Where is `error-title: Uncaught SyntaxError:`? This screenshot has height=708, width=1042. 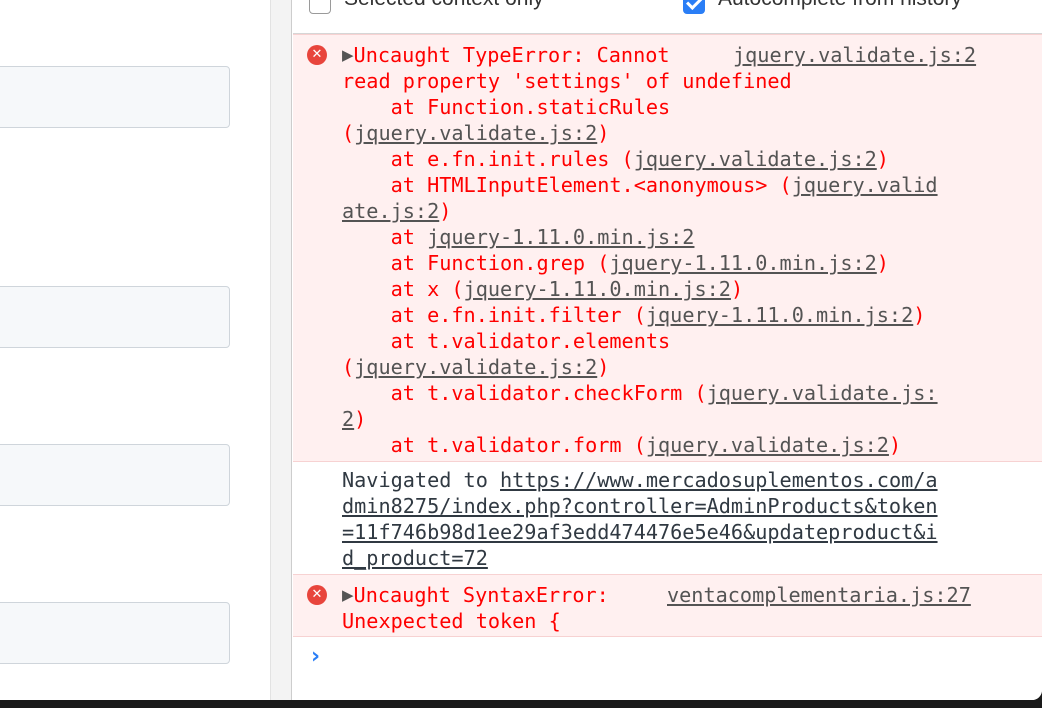 error-title: Uncaught SyntaxError: is located at coordinates (481, 595).